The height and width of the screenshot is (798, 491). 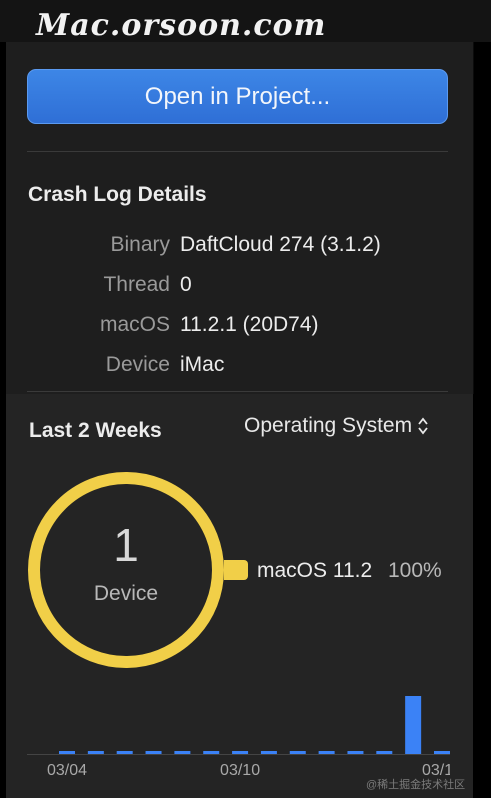 What do you see at coordinates (238, 737) in the screenshot?
I see `crash-bar-chart: 03/0403/1003/17` at bounding box center [238, 737].